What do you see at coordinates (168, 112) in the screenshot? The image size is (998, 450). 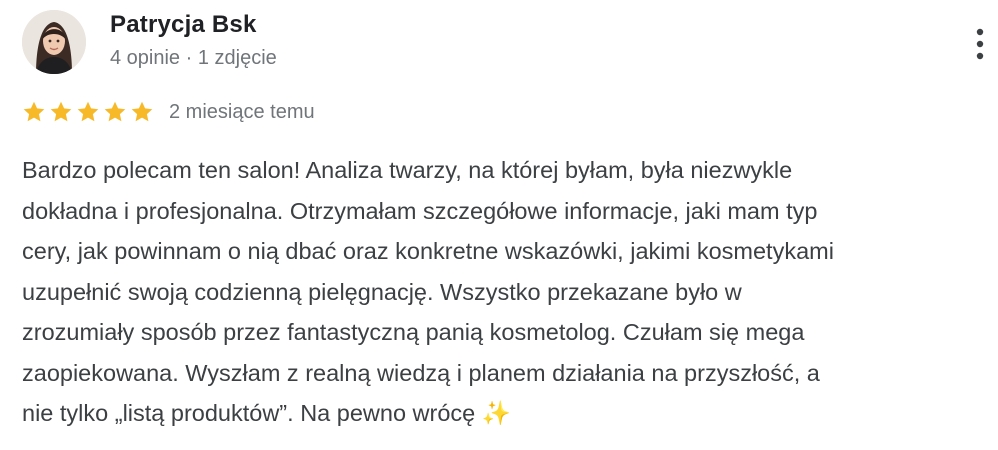 I see `rating-row: 2 miesiące temu` at bounding box center [168, 112].